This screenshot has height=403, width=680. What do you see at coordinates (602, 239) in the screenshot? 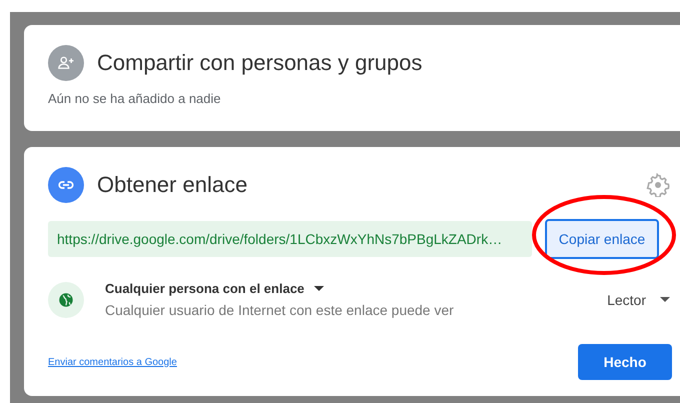
I see `copy-link-button: Copiar enlace` at bounding box center [602, 239].